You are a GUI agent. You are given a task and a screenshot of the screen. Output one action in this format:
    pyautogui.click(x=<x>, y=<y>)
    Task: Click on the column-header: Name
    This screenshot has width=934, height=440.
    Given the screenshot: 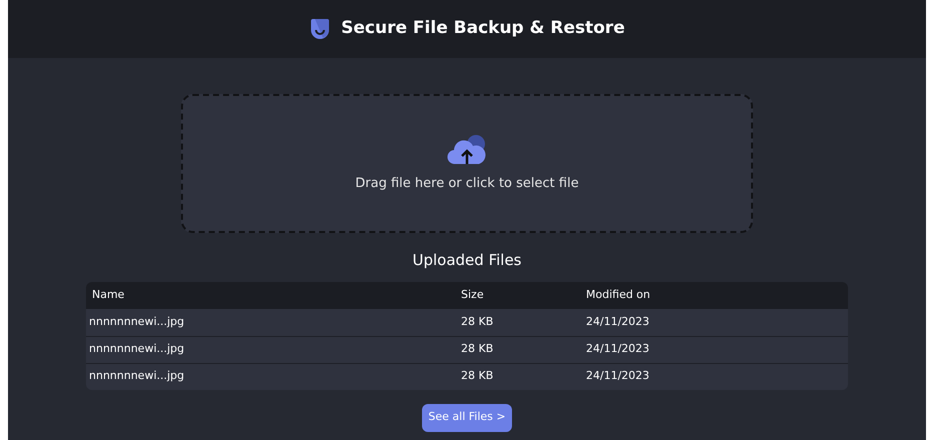 What is the action you would take?
    pyautogui.click(x=108, y=294)
    